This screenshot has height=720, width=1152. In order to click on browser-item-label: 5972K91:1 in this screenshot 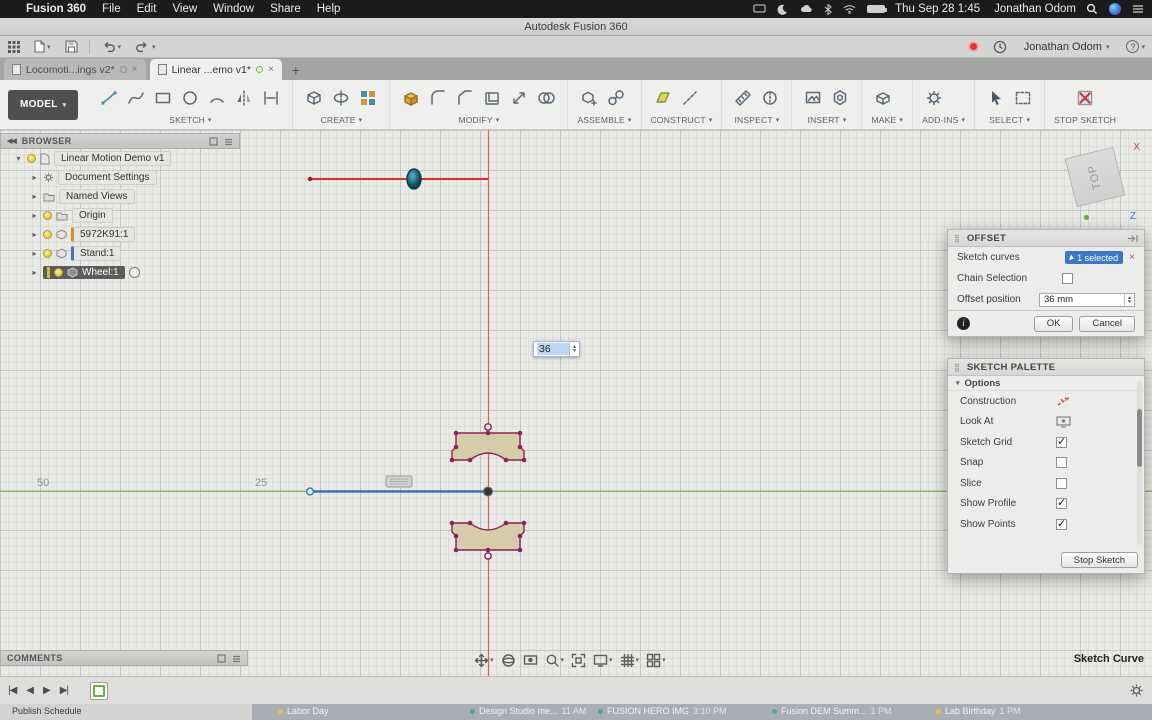, I will do `click(103, 234)`.